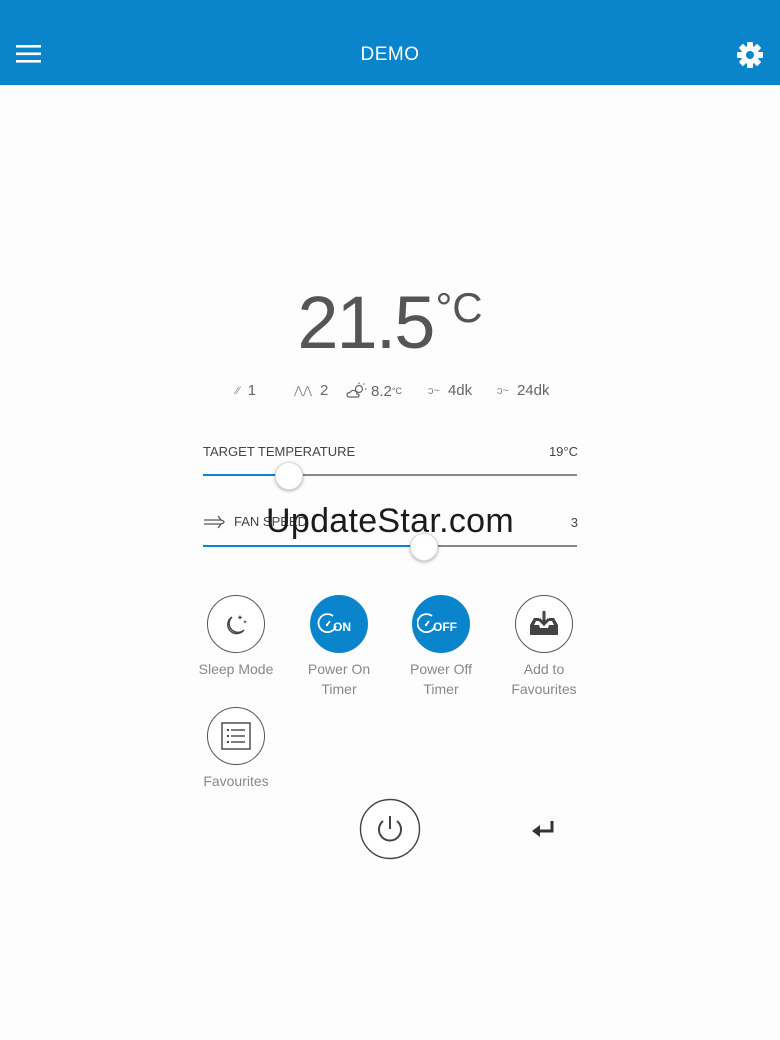 The width and height of the screenshot is (780, 1040). I want to click on add-to-favourites-circle, so click(544, 624).